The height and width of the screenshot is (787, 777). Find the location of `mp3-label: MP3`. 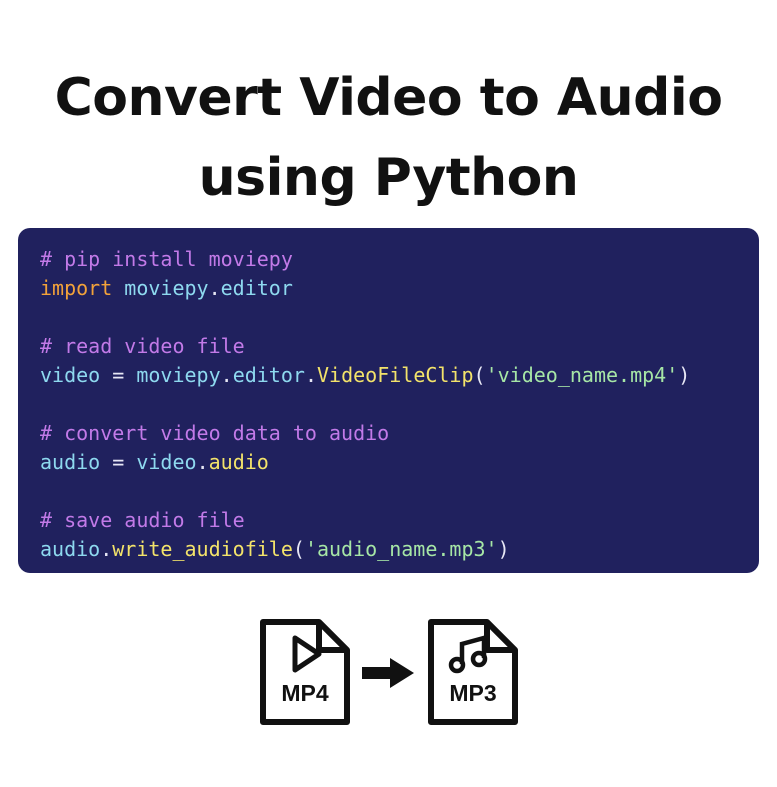

mp3-label: MP3 is located at coordinates (473, 693).